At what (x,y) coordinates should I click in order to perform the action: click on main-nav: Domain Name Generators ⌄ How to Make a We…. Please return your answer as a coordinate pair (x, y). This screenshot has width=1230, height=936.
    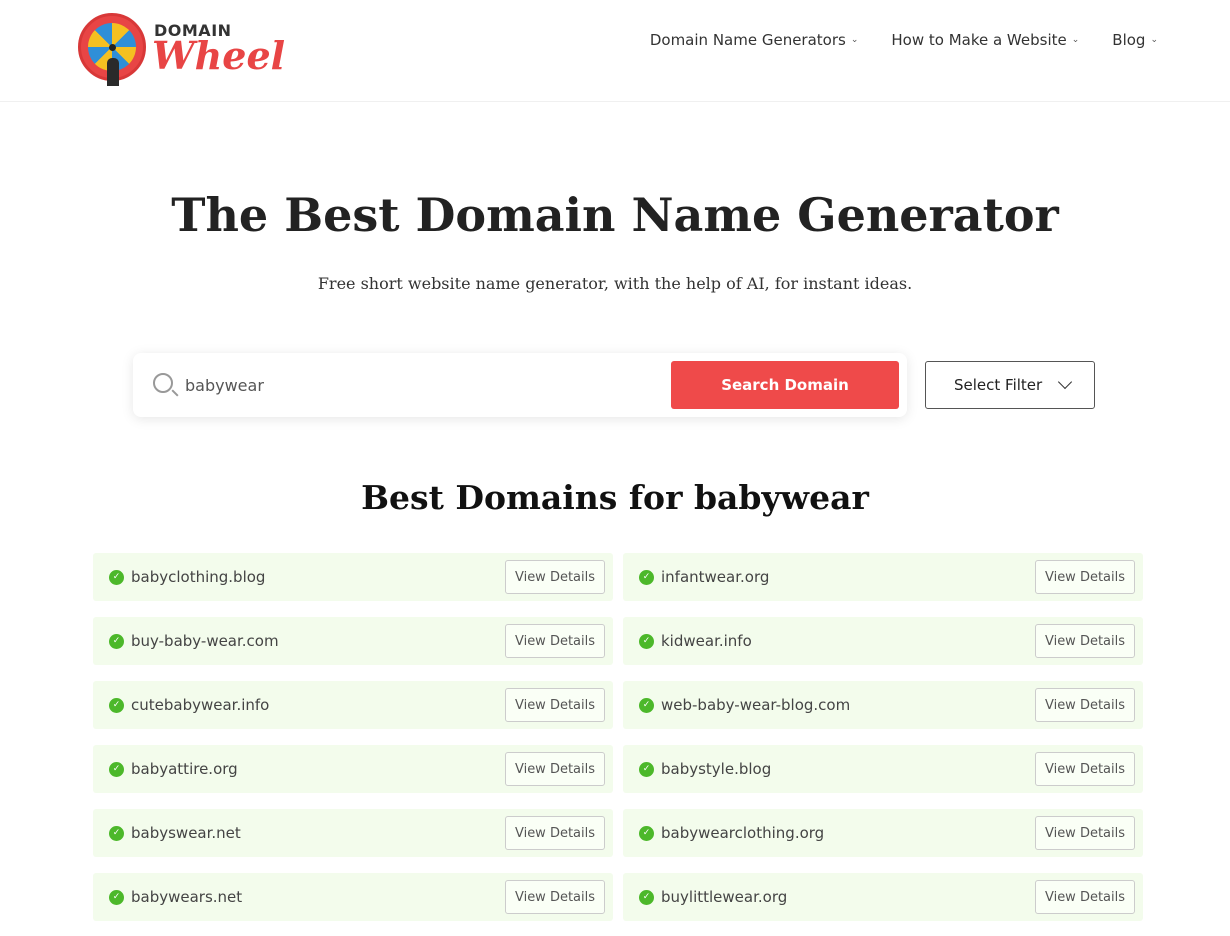
    Looking at the image, I should click on (904, 40).